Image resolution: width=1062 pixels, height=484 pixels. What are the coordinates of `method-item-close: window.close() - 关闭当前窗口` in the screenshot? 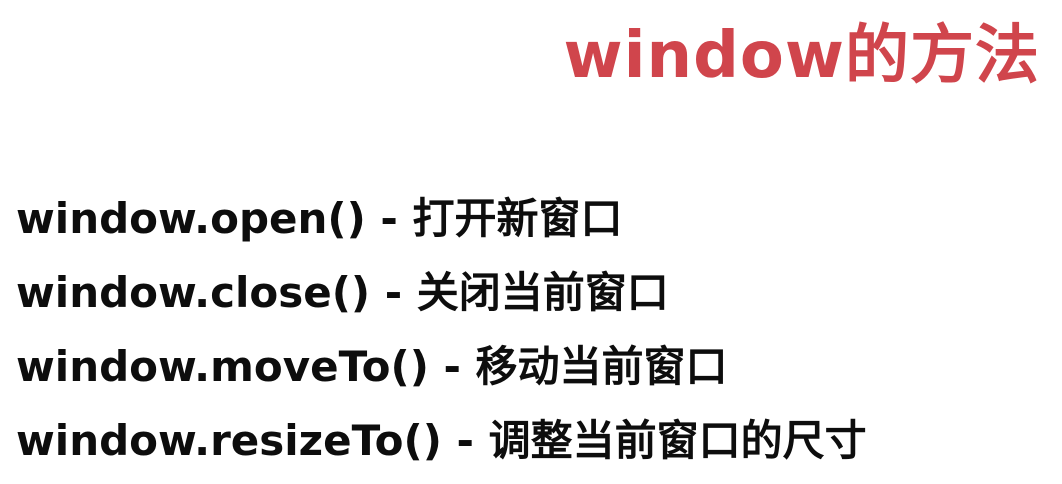 It's located at (342, 292).